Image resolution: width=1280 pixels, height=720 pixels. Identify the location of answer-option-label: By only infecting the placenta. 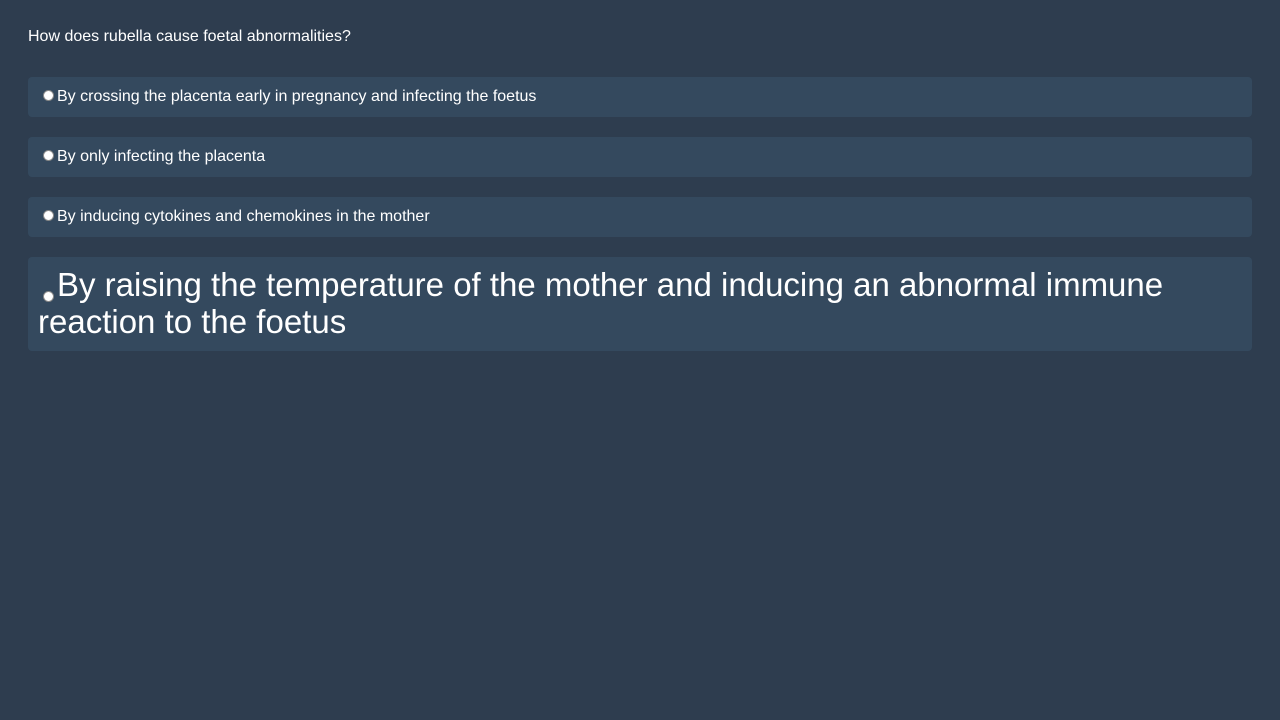
(161, 156).